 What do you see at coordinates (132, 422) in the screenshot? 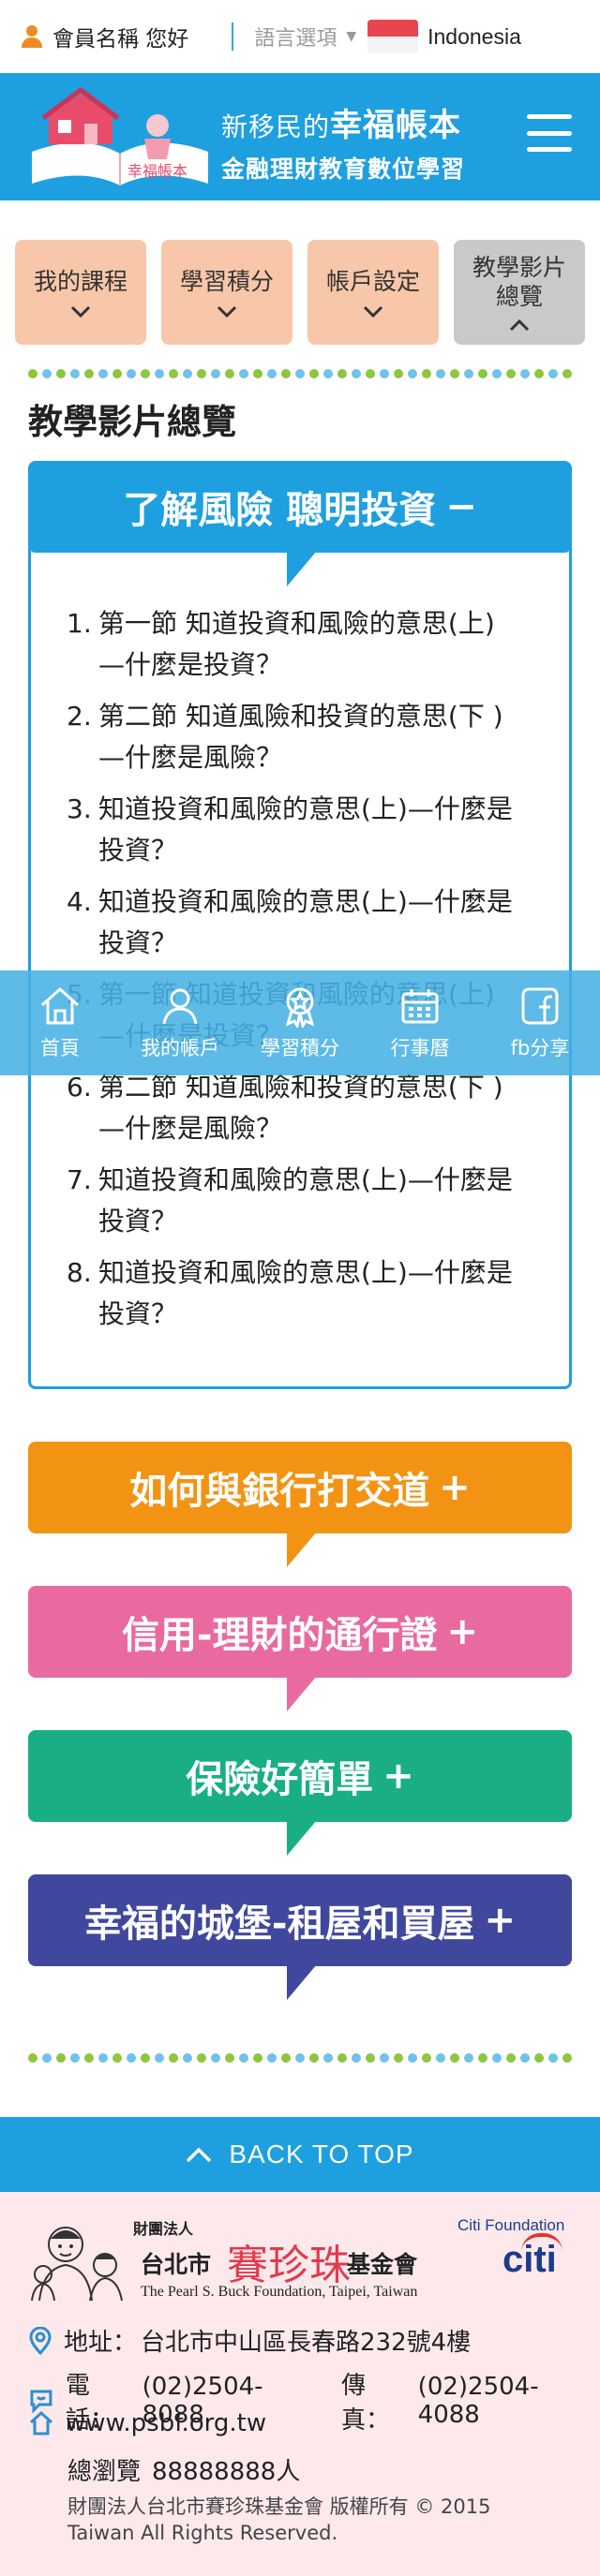
I see `page-title: 教學影片總覽` at bounding box center [132, 422].